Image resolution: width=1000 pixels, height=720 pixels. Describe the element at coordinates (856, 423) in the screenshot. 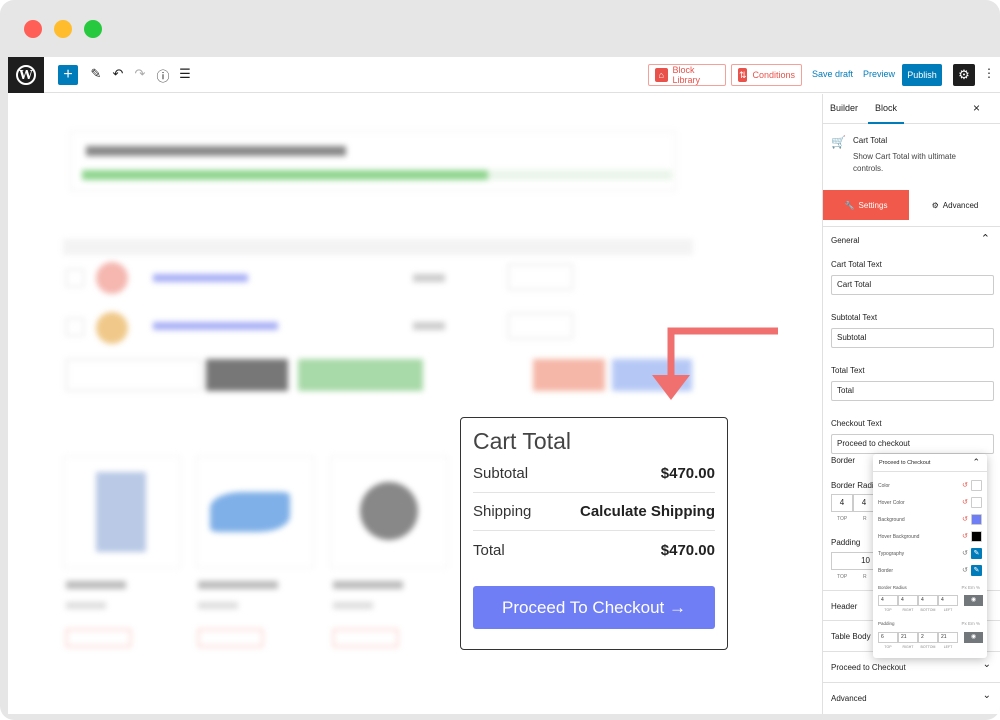

I see `checkout-text-label: Checkout Text` at that location.